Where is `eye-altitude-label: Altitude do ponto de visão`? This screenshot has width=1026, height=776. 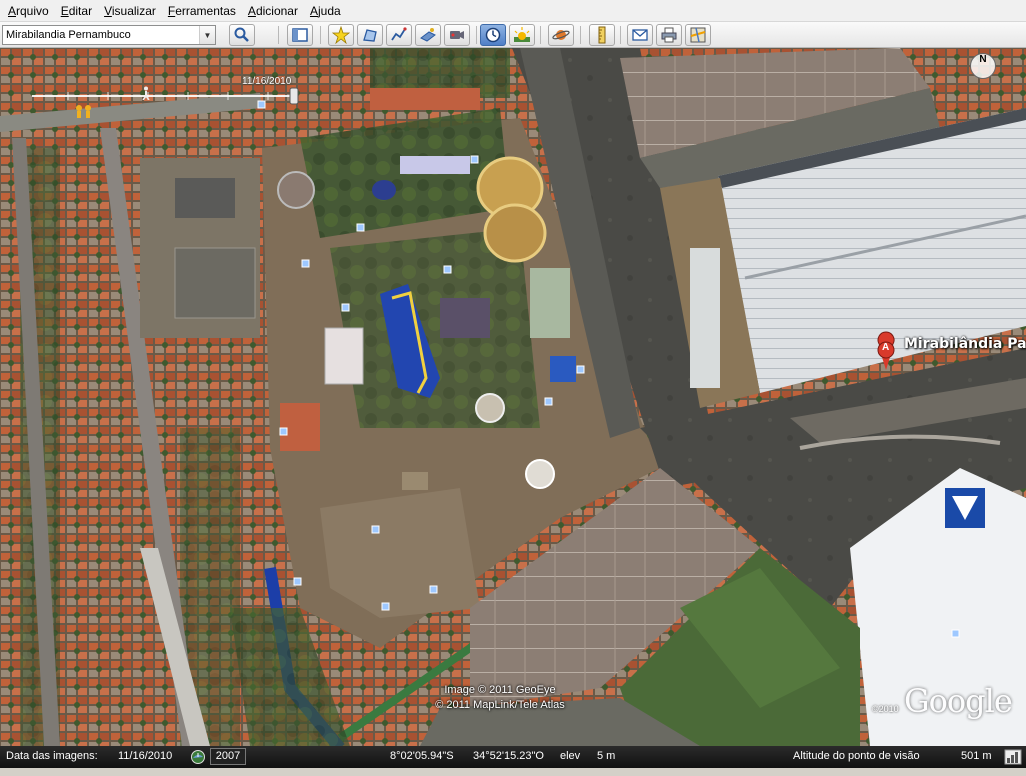
eye-altitude-label: Altitude do ponto de visão is located at coordinates (856, 756).